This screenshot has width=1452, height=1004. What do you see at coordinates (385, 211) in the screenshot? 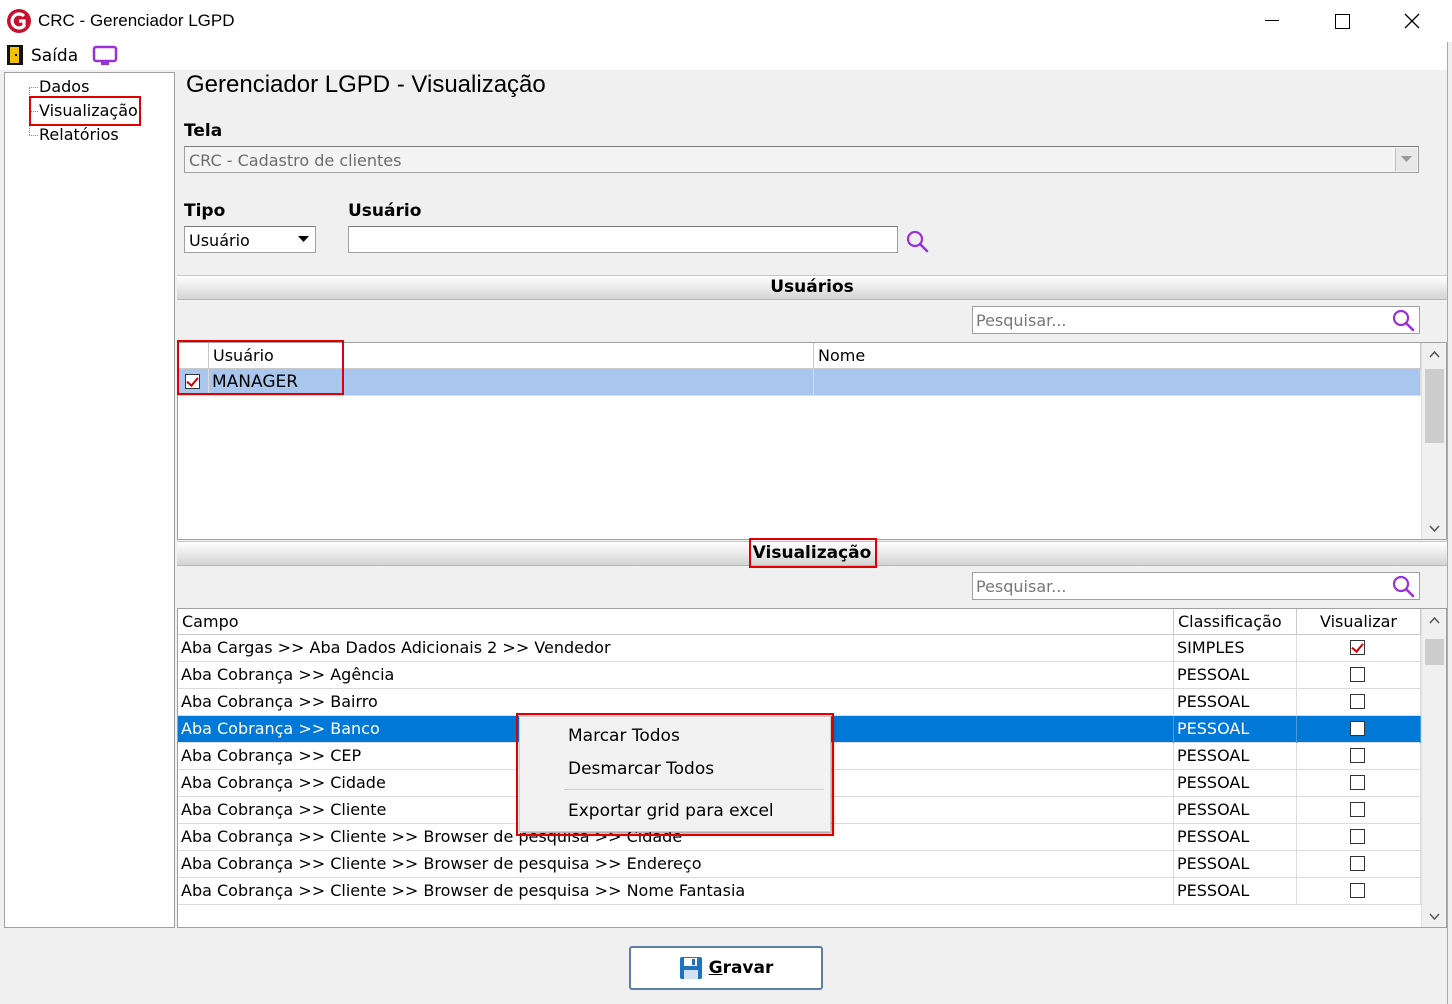
I see `usuario-label: Usuário` at bounding box center [385, 211].